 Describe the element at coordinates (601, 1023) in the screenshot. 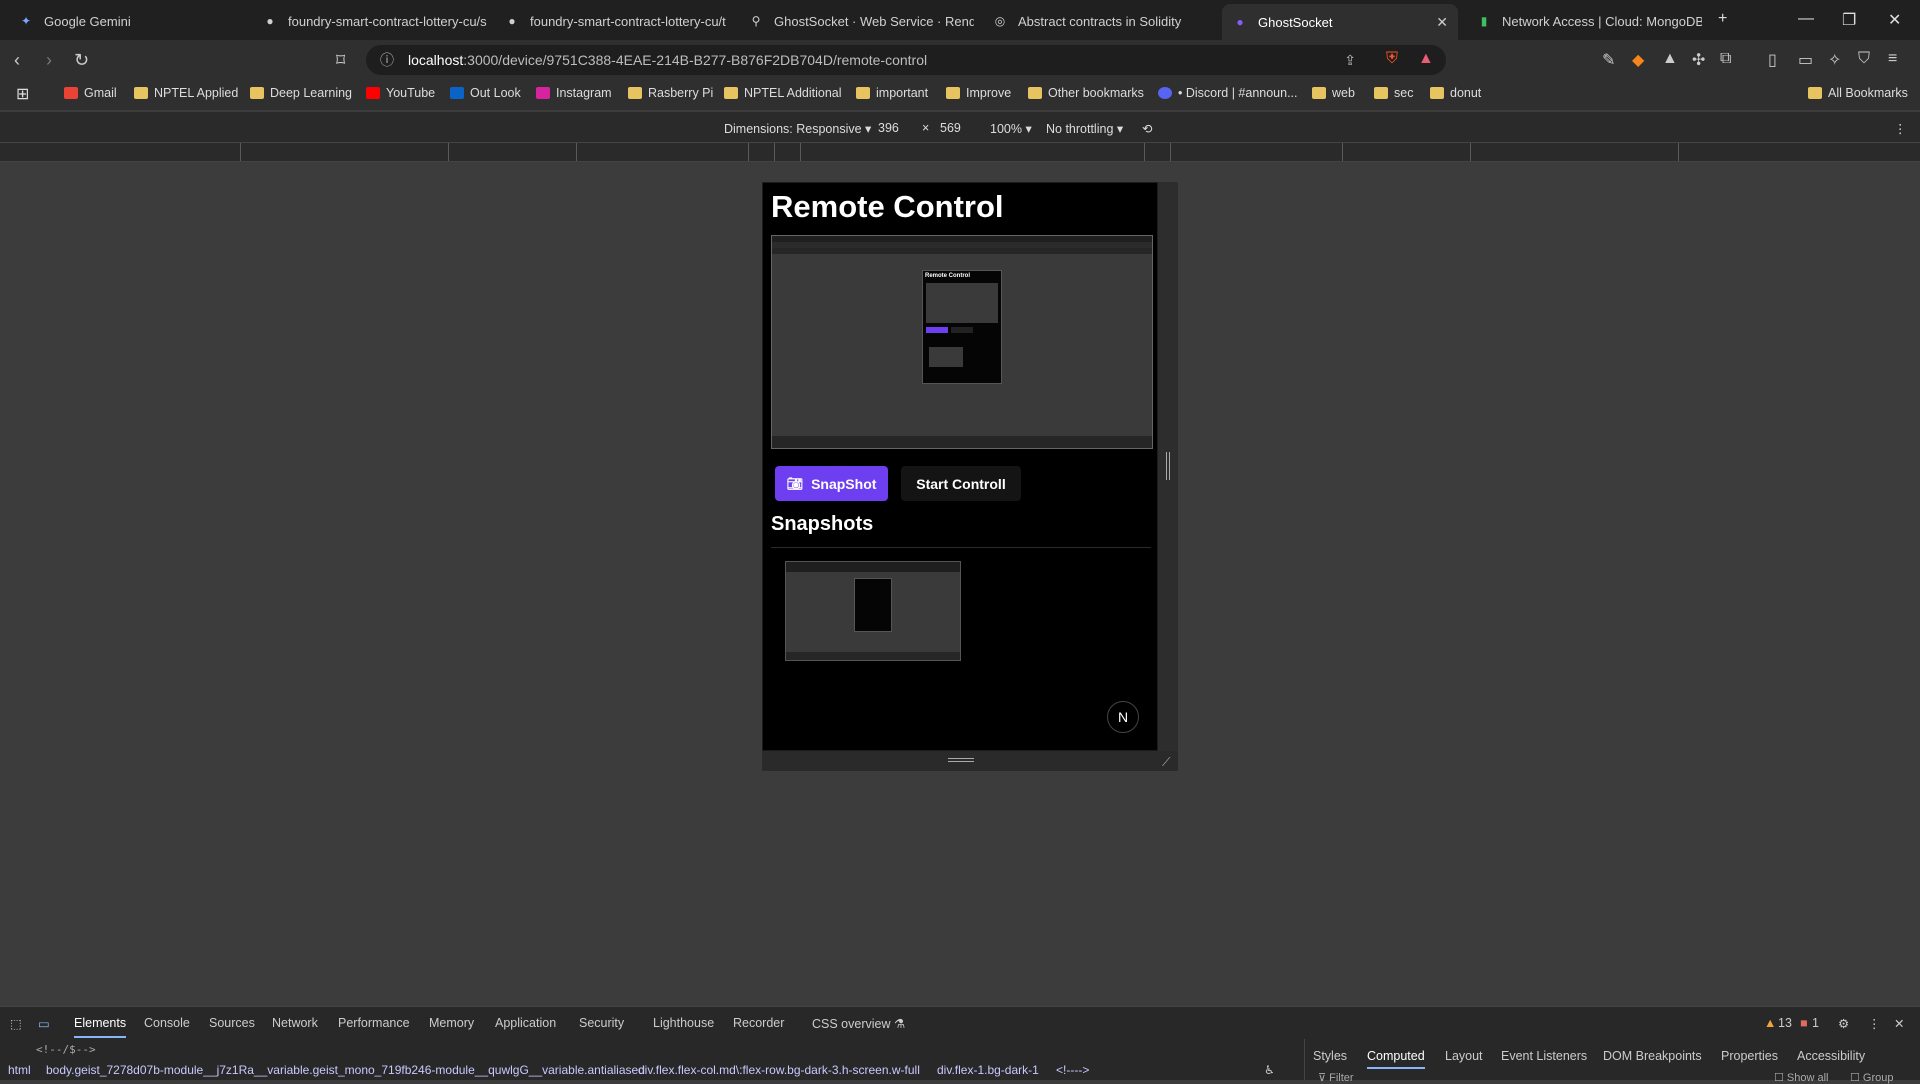

I see `tab-security: Security` at that location.